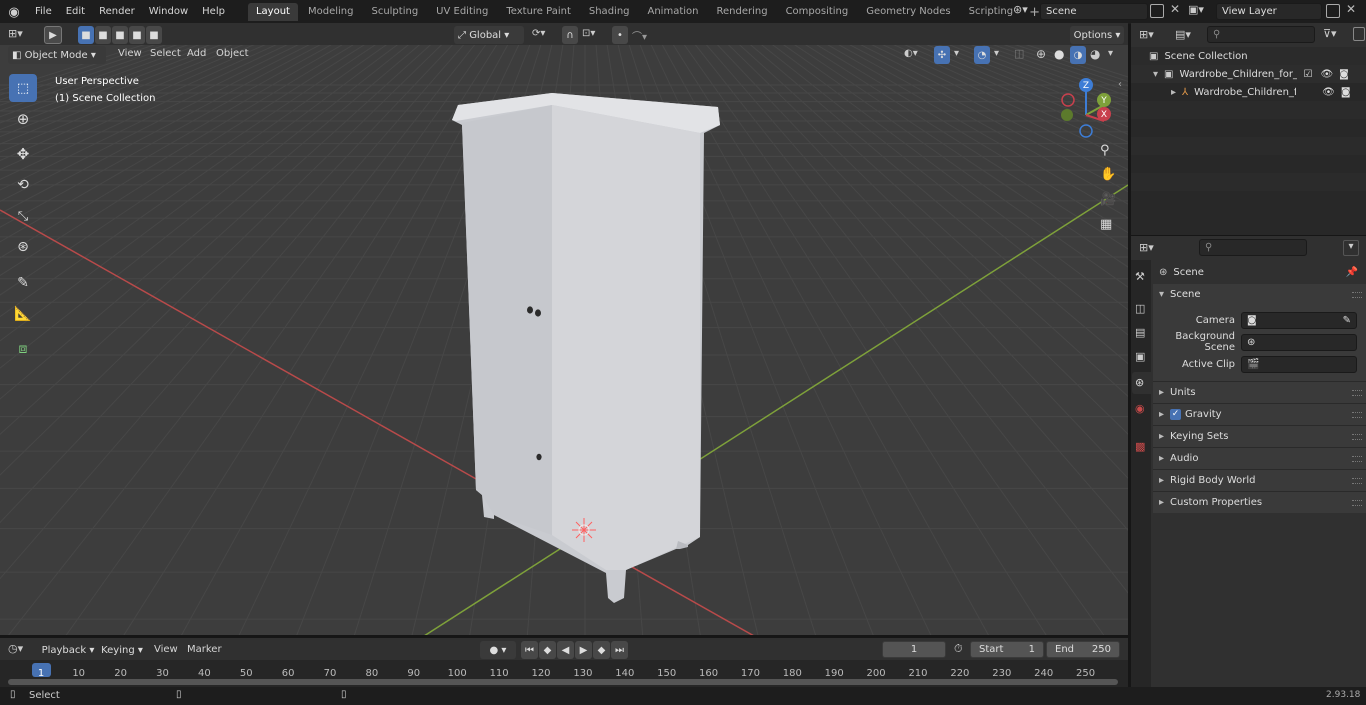 This screenshot has width=1366, height=705. What do you see at coordinates (1259, 502) in the screenshot?
I see `panel-custom-properties: ▸ Custom Properties` at bounding box center [1259, 502].